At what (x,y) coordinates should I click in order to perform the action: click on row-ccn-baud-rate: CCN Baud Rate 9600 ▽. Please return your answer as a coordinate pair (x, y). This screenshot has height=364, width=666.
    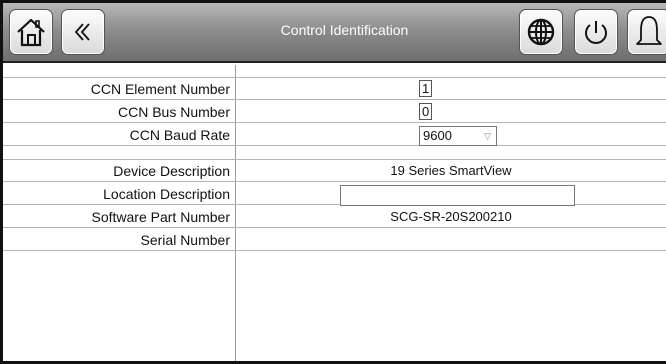
    Looking at the image, I should click on (334, 135).